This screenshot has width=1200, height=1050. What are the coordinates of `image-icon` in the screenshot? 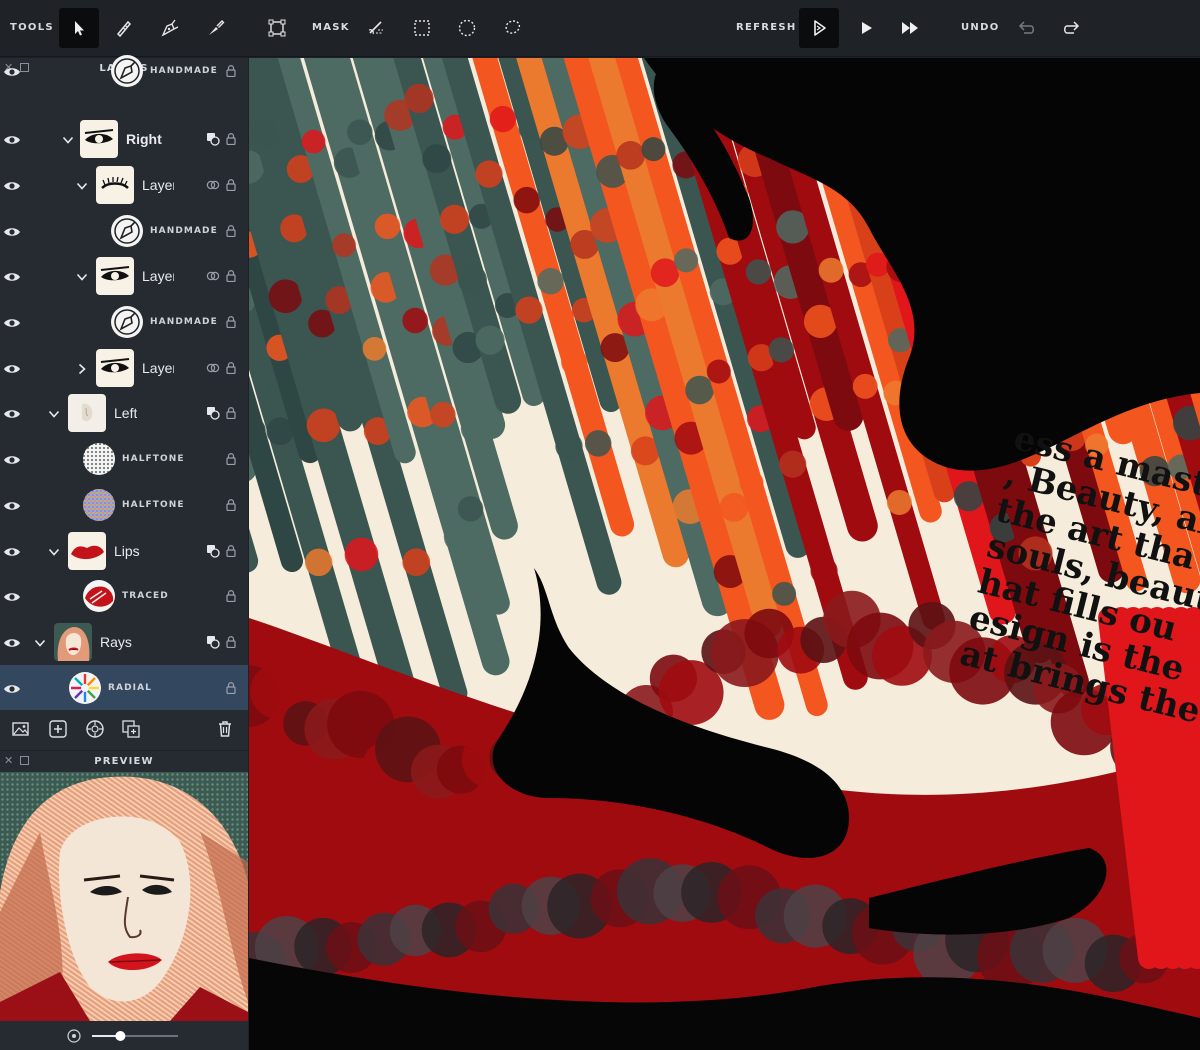 It's located at (20, 729).